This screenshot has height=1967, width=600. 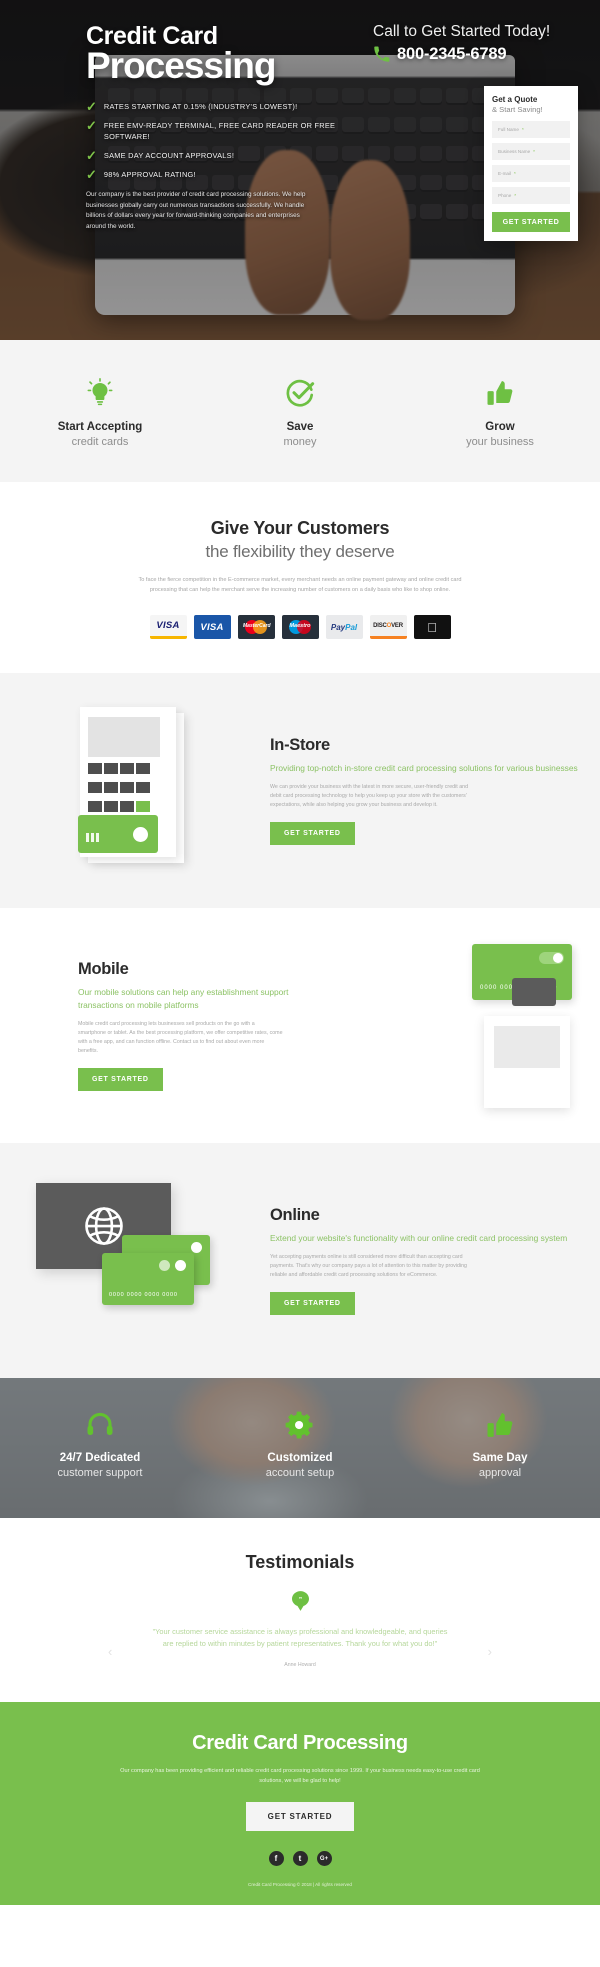 What do you see at coordinates (300, 1425) in the screenshot?
I see `gear-icon` at bounding box center [300, 1425].